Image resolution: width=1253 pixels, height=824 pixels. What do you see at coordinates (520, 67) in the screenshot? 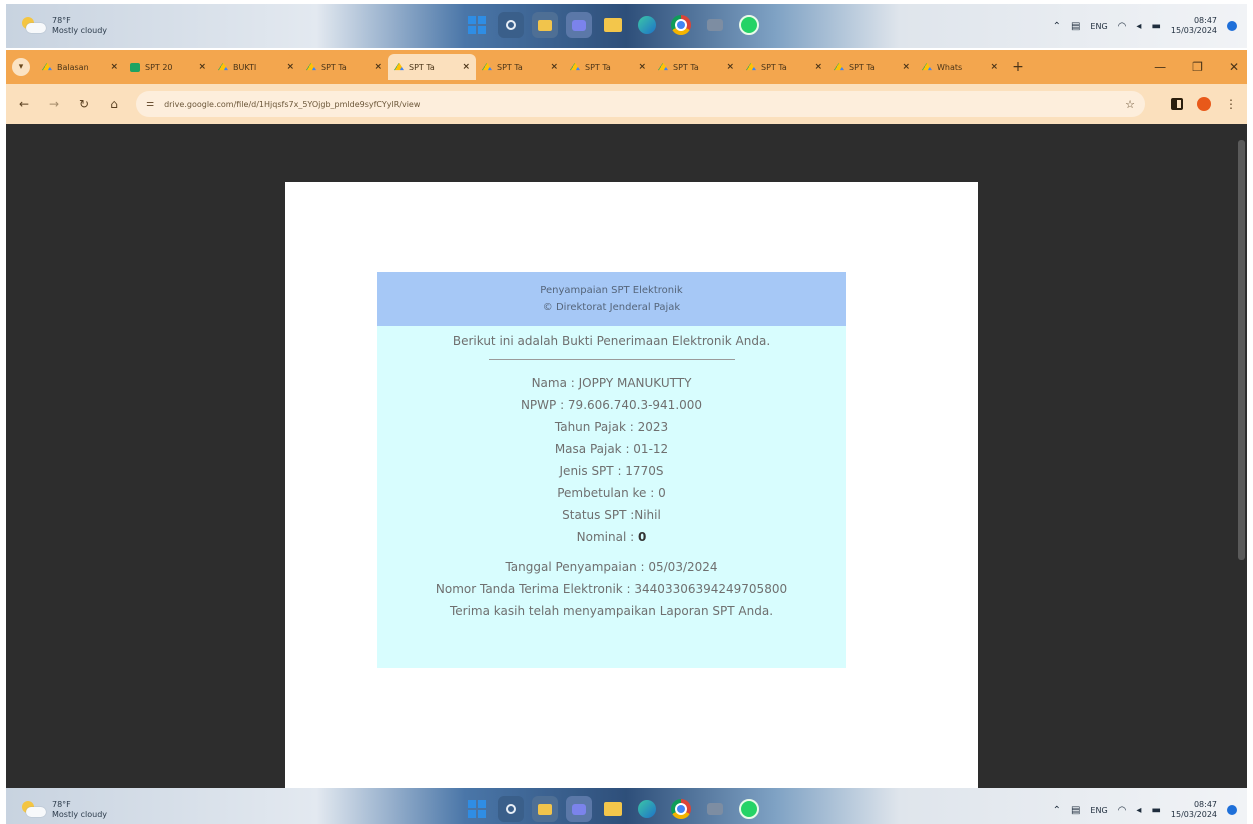
I see `tab-5: SPT Ta ×` at bounding box center [520, 67].